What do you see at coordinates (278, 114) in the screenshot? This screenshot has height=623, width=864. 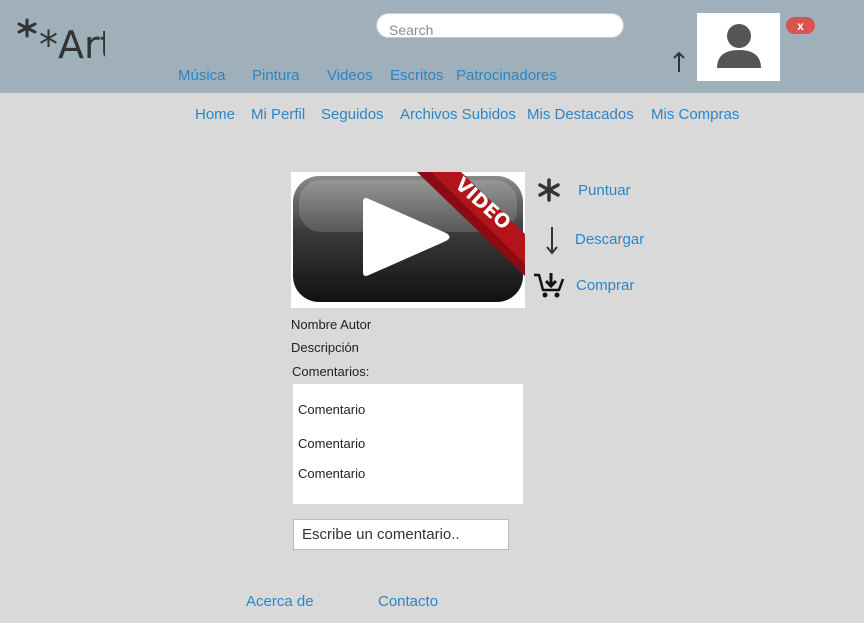 I see `subnav-mi-perfil: Mi Perfil` at bounding box center [278, 114].